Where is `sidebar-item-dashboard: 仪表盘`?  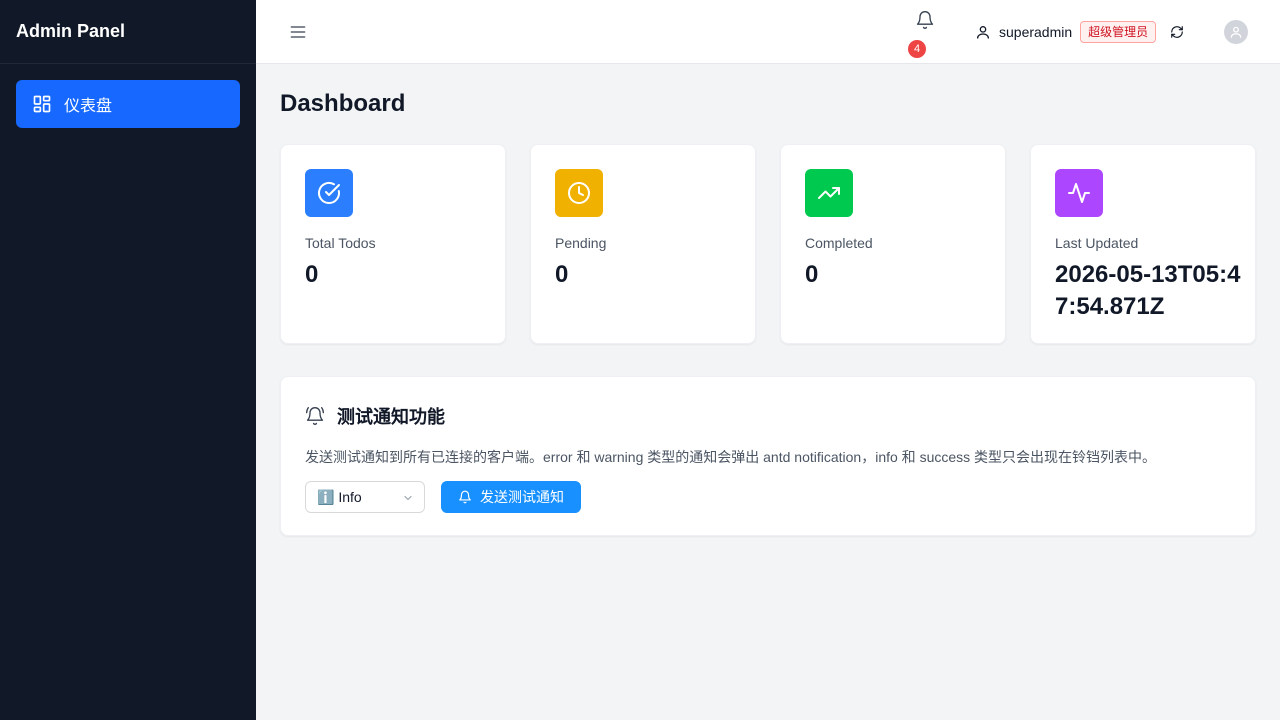 sidebar-item-dashboard: 仪表盘 is located at coordinates (128, 104).